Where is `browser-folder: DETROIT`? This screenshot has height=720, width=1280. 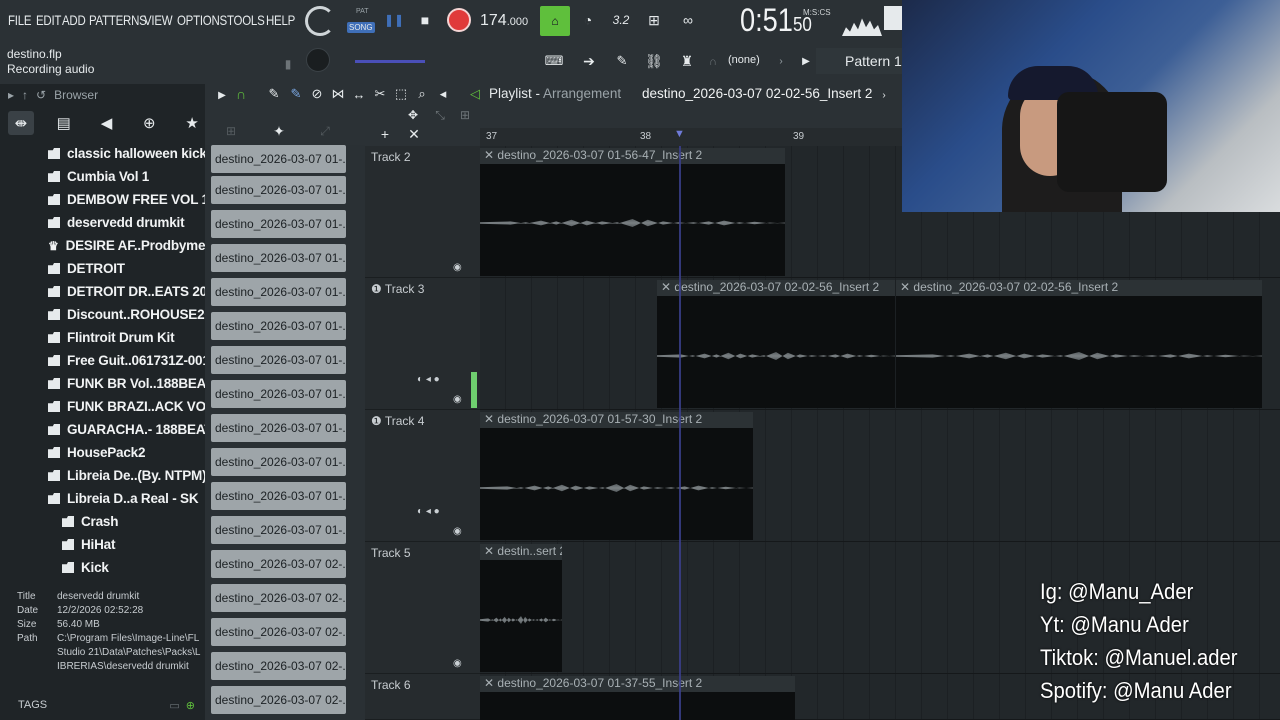 browser-folder: DETROIT is located at coordinates (86, 268).